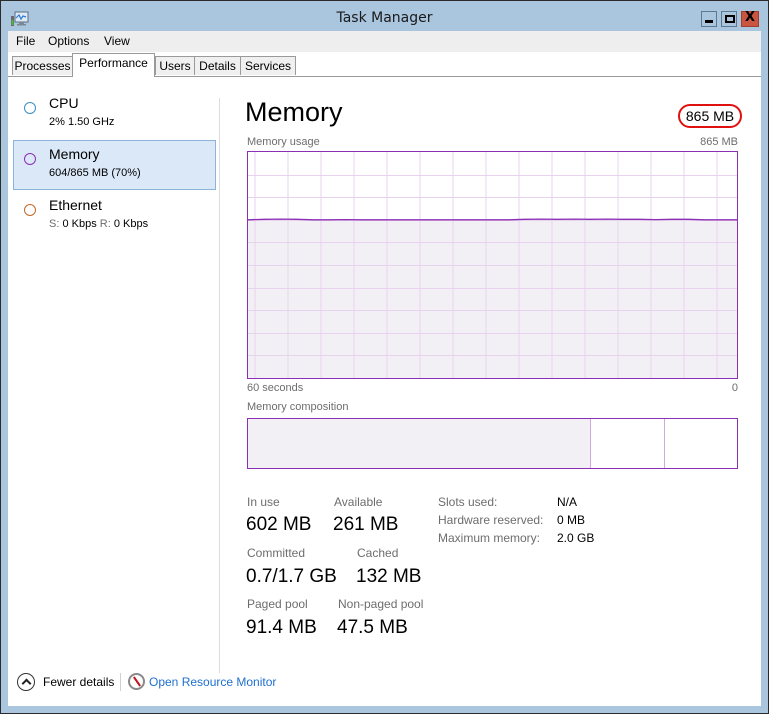  What do you see at coordinates (26, 682) in the screenshot?
I see `chevron-up-icon` at bounding box center [26, 682].